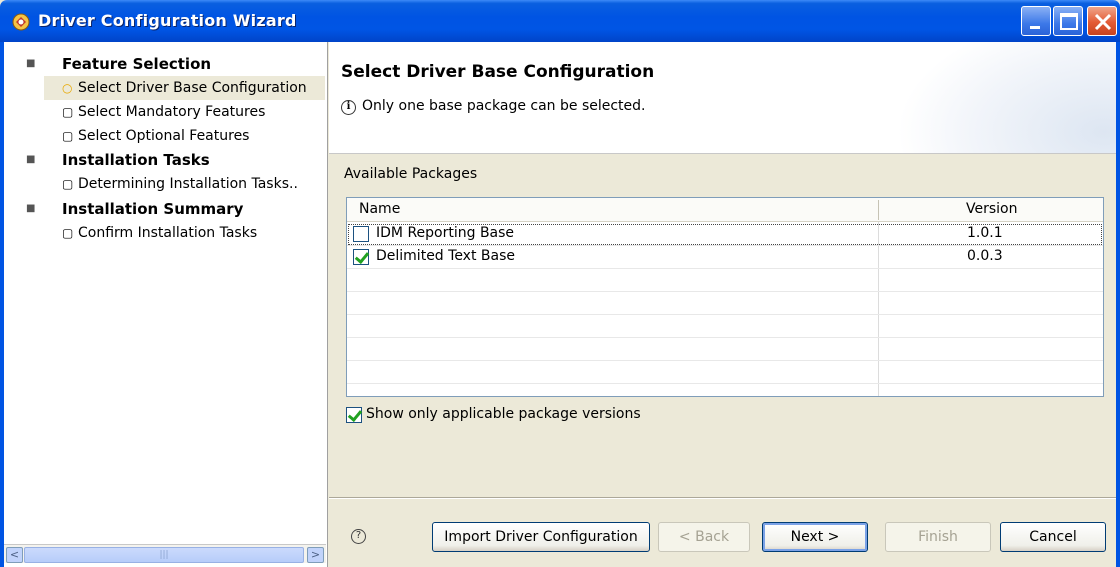 The width and height of the screenshot is (1120, 567). What do you see at coordinates (498, 72) in the screenshot?
I see `page-title: Select Driver Base Configuration` at bounding box center [498, 72].